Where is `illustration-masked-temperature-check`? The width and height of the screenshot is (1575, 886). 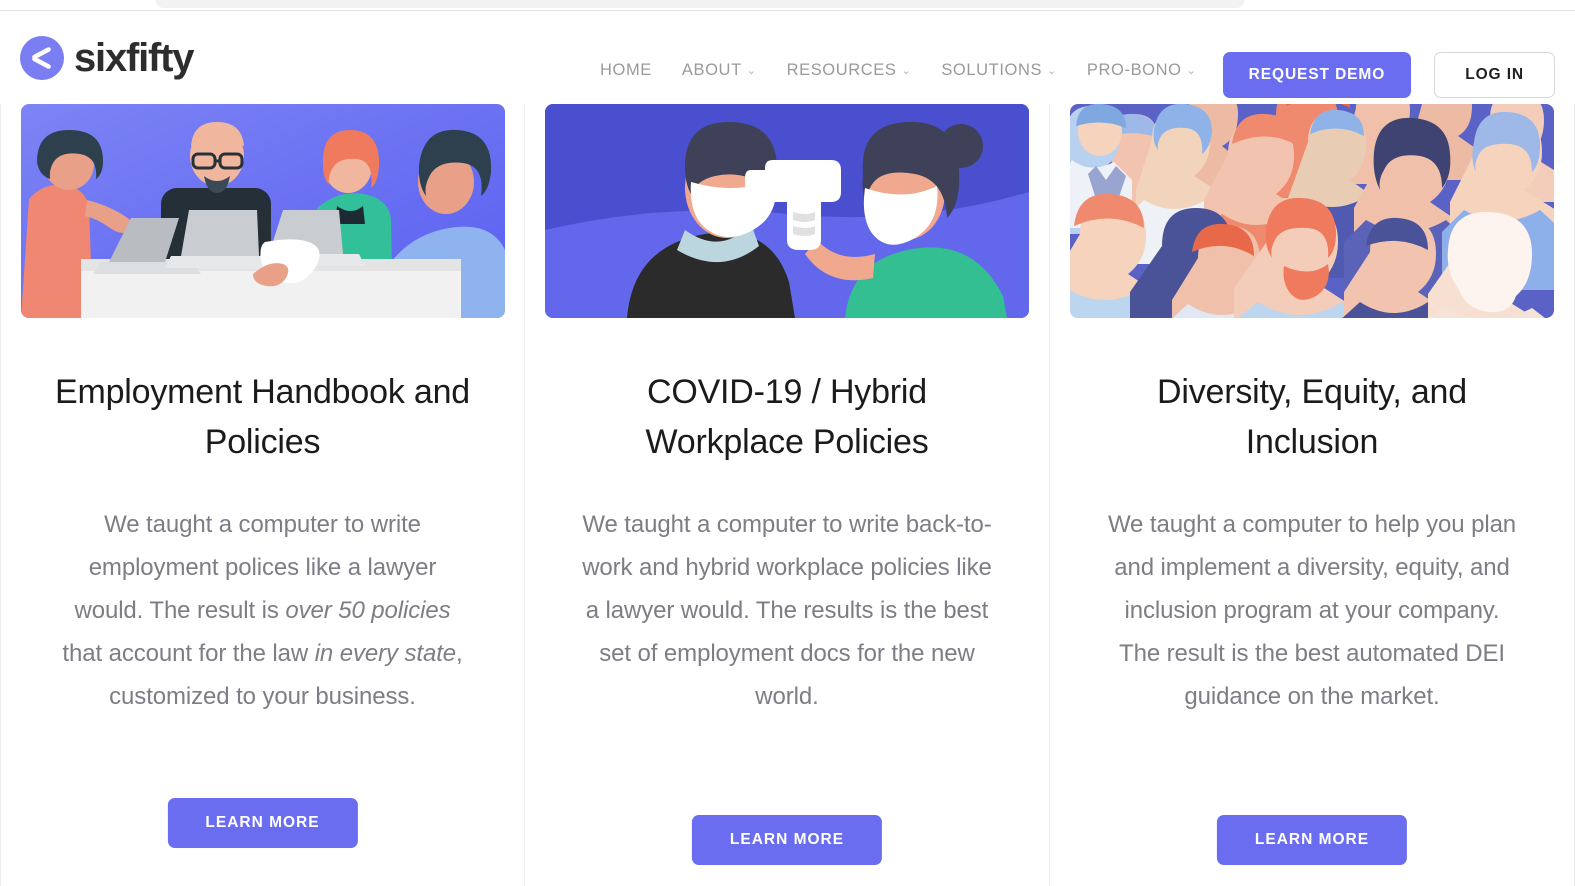
illustration-masked-temperature-check is located at coordinates (787, 211).